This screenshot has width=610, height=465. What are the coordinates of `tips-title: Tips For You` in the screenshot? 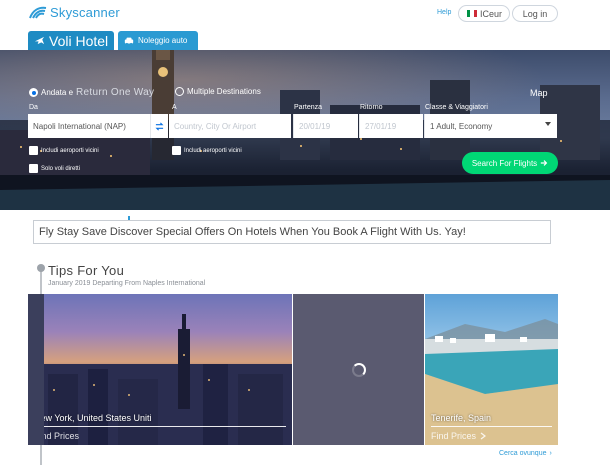 It's located at (86, 270).